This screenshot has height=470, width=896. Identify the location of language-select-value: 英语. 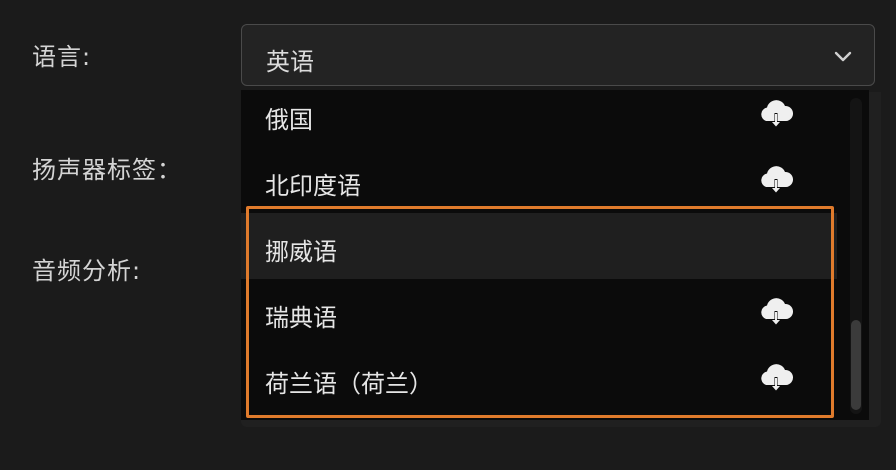
(290, 62).